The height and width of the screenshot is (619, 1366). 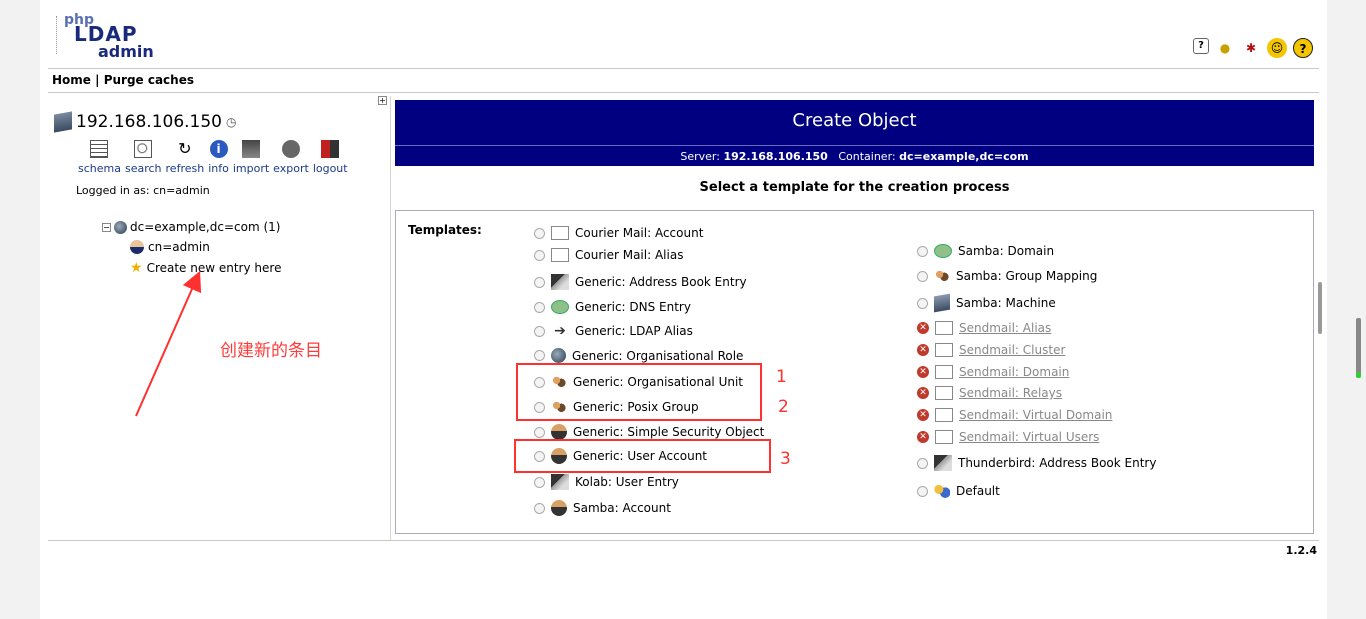 What do you see at coordinates (1320, 308) in the screenshot?
I see `scrollbar-thumb` at bounding box center [1320, 308].